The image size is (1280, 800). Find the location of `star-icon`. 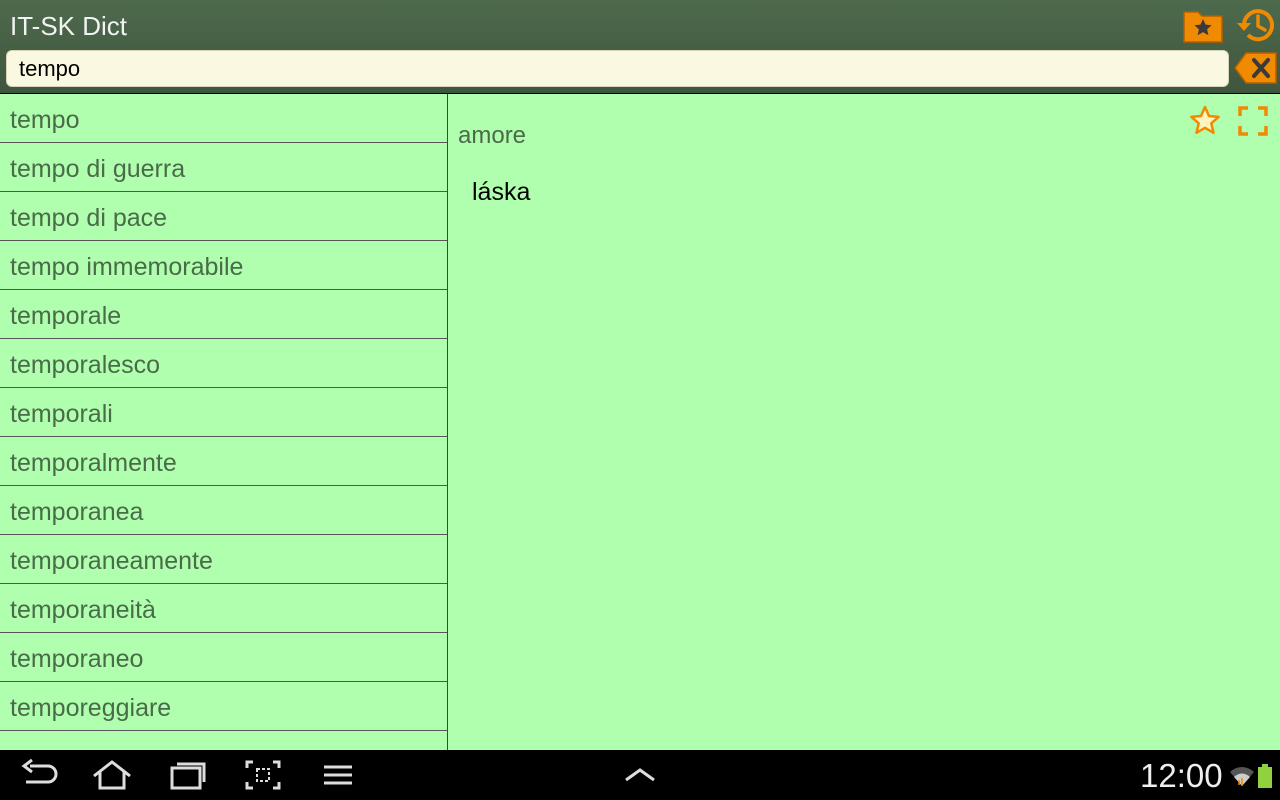

star-icon is located at coordinates (1205, 120).